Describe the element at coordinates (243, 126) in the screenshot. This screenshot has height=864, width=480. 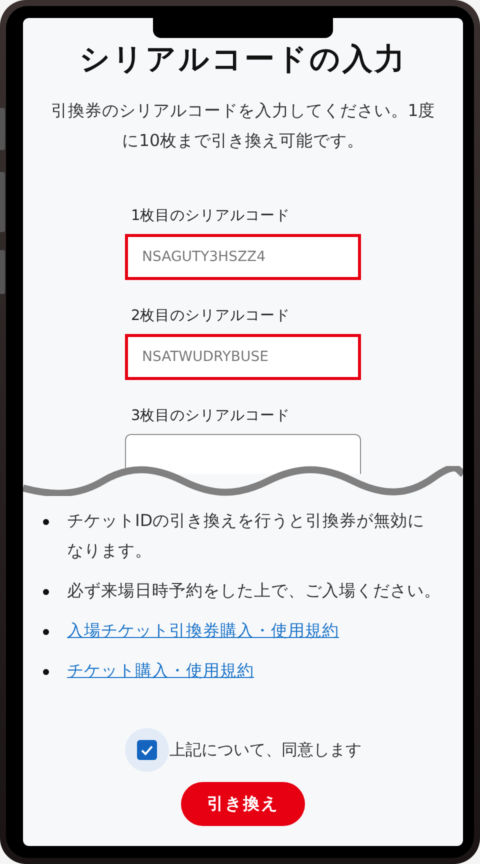
I see `description-text: 引換券のシリアルコードを入力してください。1度に10枚まで引き換え可能です。` at that location.